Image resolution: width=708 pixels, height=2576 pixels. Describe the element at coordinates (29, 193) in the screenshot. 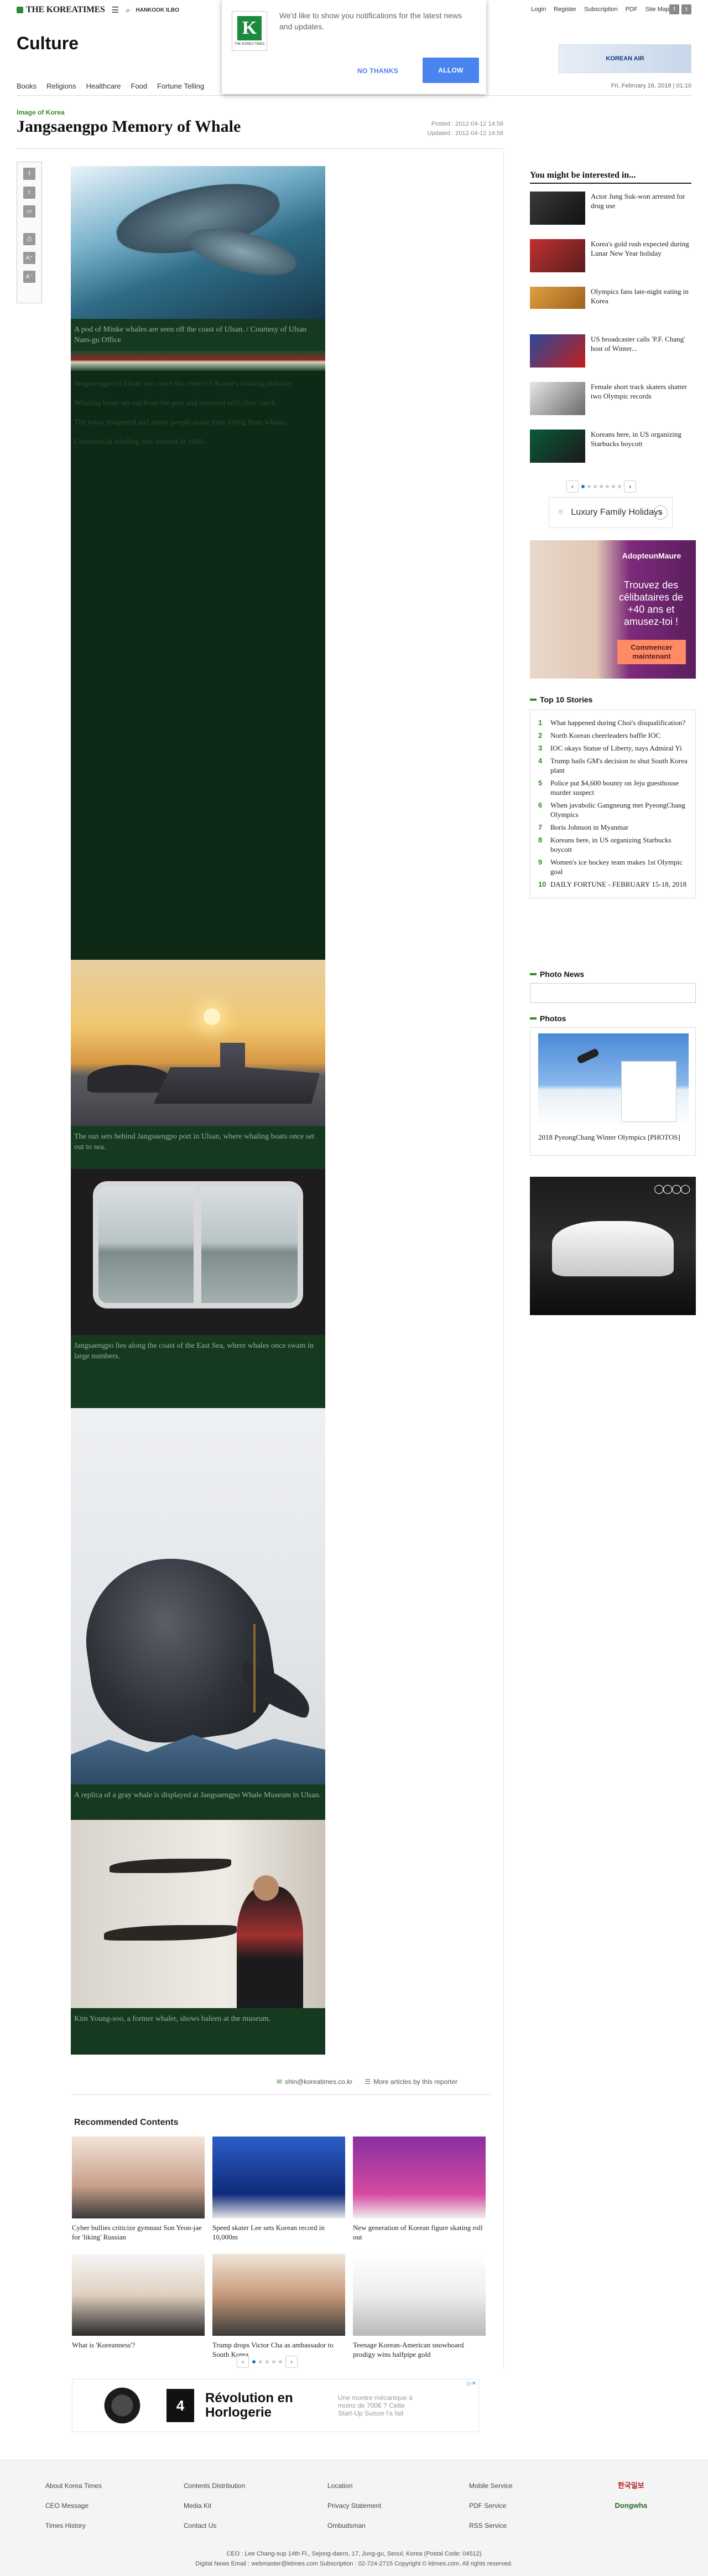

I see `twitter-share-icon: t` at that location.